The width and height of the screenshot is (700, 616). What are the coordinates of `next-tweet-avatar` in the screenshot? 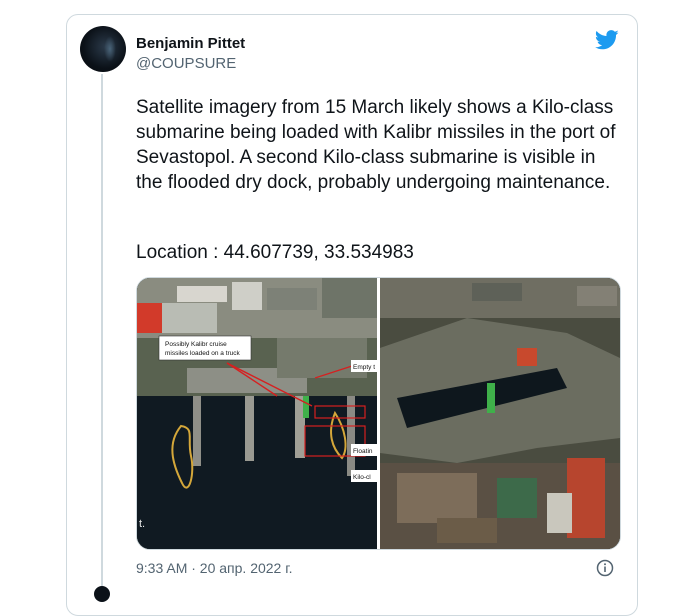 It's located at (102, 594).